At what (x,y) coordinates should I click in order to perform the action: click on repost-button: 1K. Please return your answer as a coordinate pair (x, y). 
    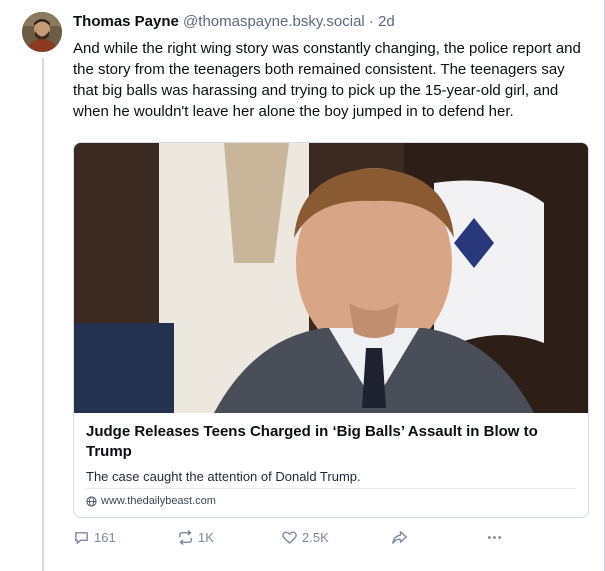
    Looking at the image, I should click on (195, 537).